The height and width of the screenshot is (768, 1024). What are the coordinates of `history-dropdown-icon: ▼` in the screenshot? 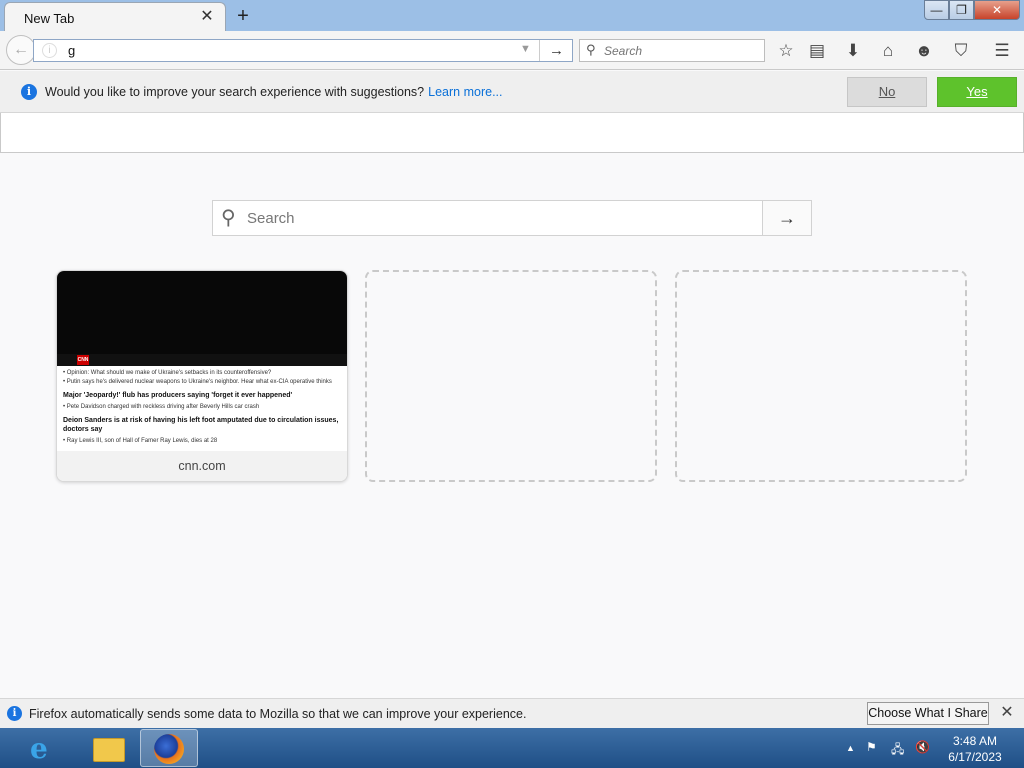 It's located at (525, 49).